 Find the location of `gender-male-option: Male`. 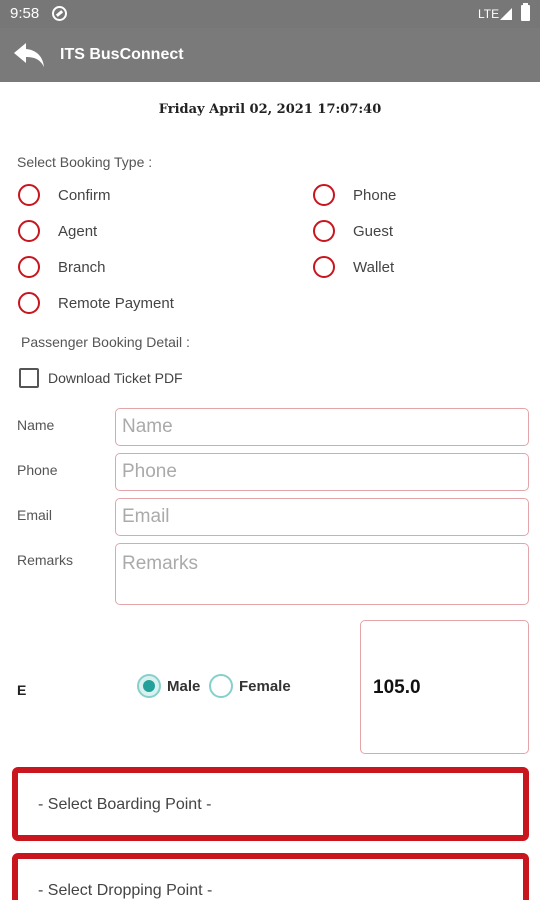

gender-male-option: Male is located at coordinates (168, 686).